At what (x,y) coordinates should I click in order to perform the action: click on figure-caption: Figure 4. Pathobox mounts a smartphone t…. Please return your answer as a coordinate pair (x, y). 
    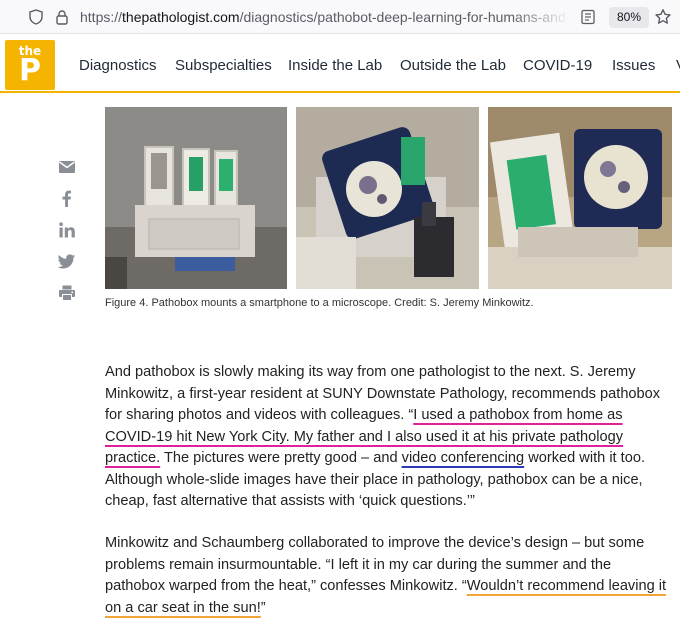
    Looking at the image, I should click on (319, 303).